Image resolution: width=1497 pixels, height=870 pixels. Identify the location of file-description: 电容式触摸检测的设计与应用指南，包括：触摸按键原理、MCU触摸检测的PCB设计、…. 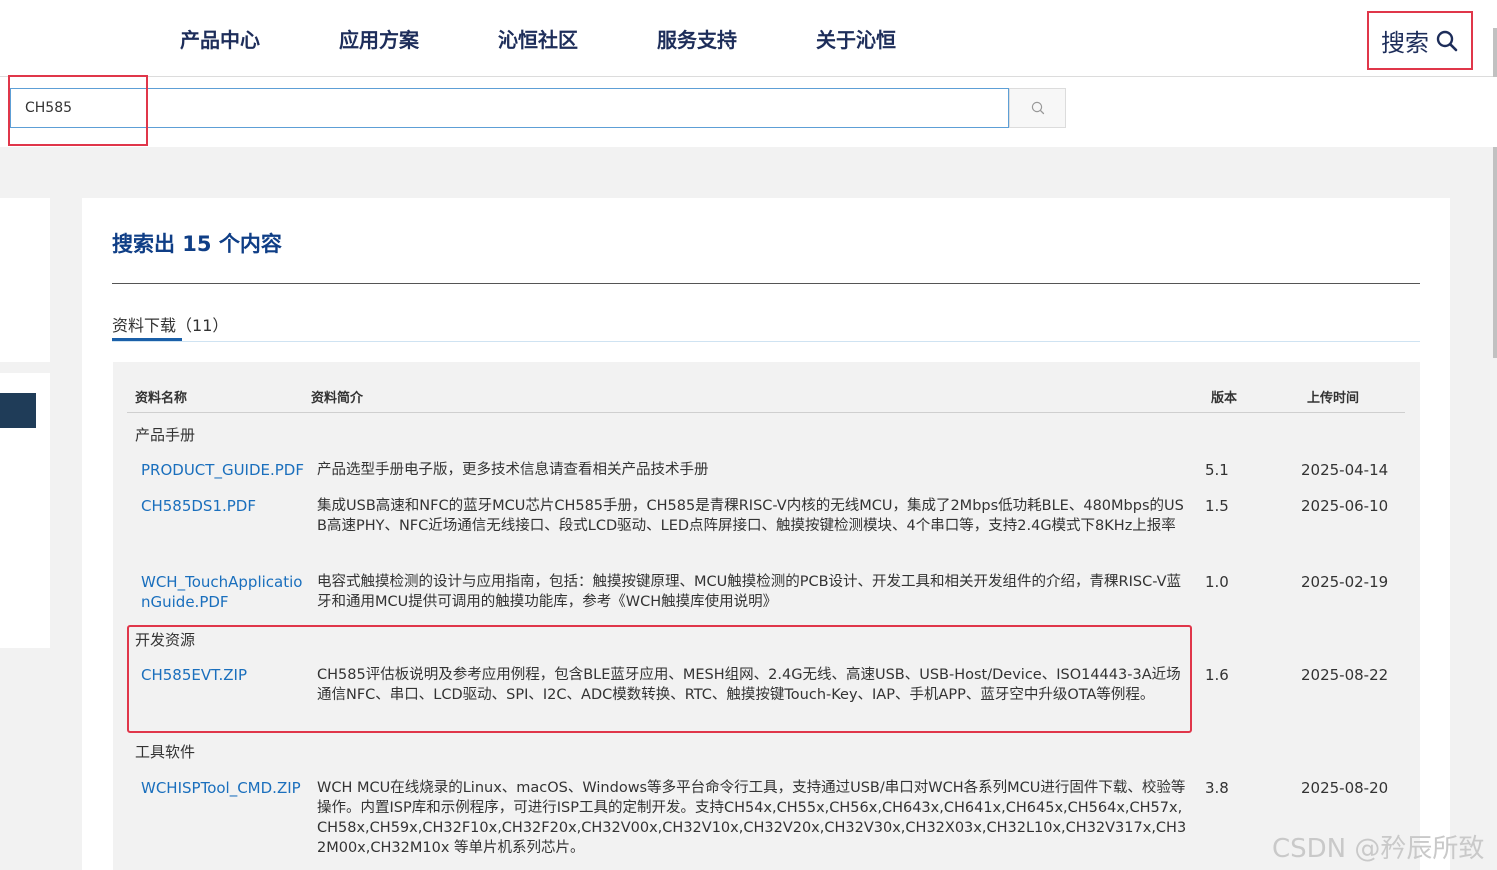
(749, 592).